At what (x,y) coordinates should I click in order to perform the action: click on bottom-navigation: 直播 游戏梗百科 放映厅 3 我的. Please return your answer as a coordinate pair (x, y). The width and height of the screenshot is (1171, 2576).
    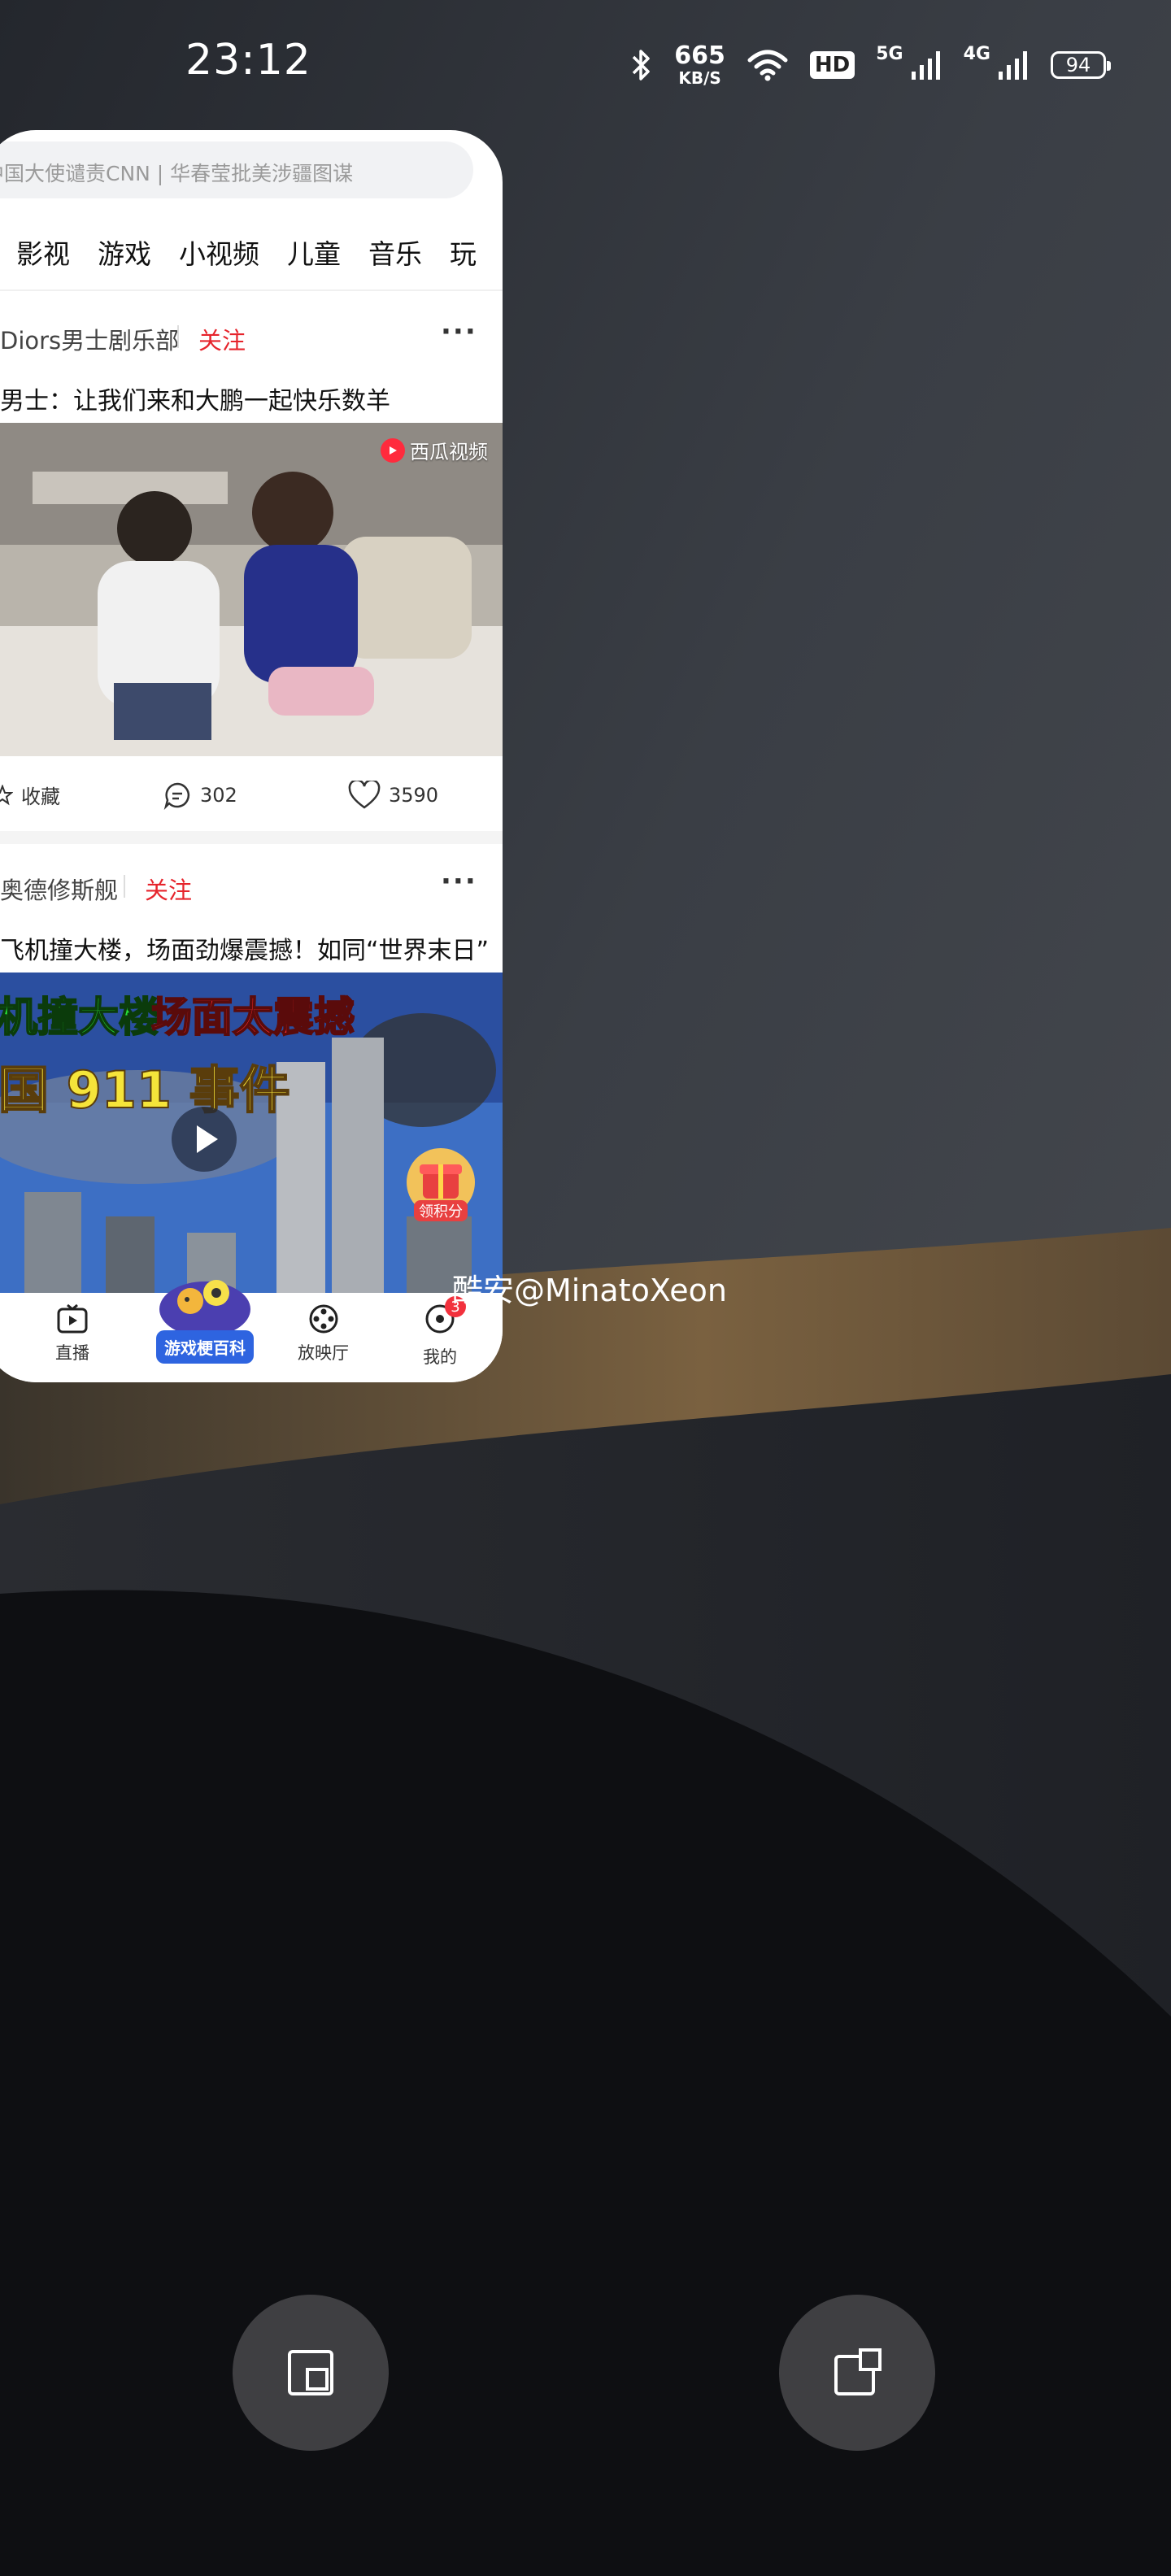
    Looking at the image, I should click on (252, 1331).